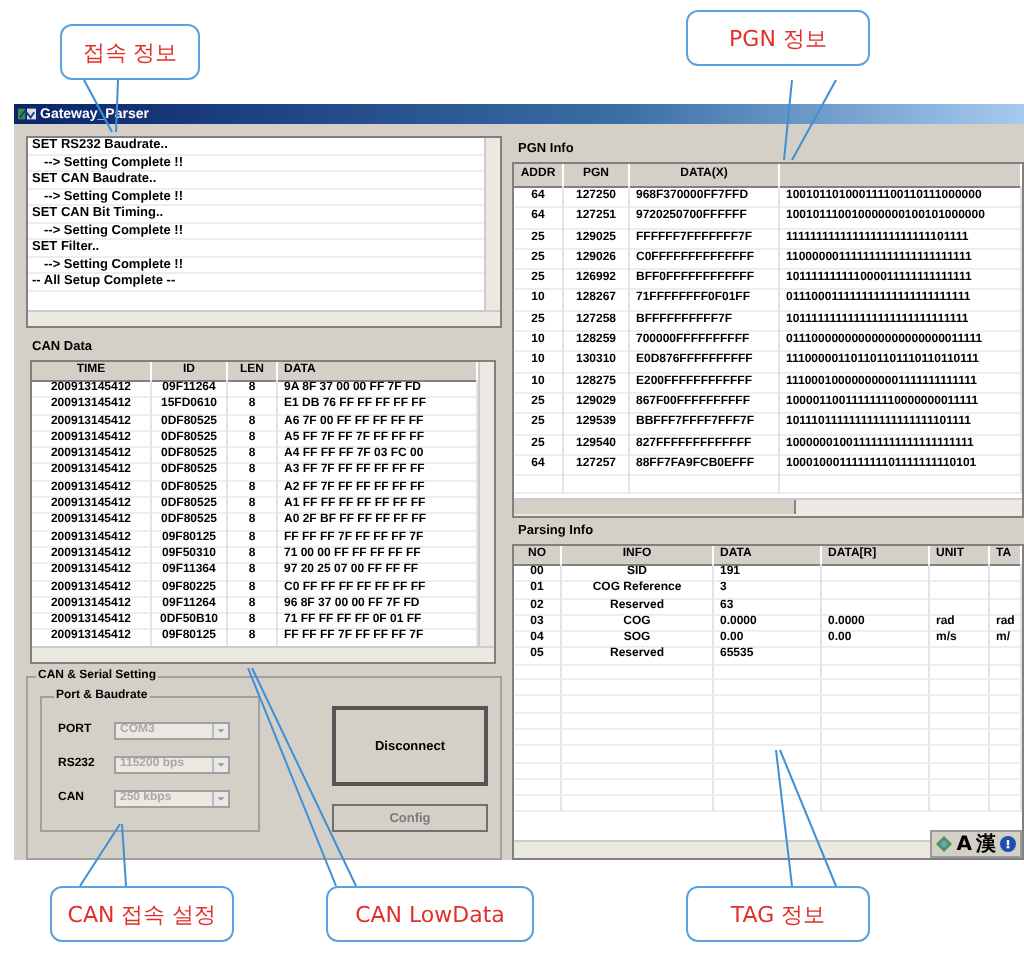 The image size is (1024, 954). What do you see at coordinates (986, 844) in the screenshot?
I see `language-indicator: 漢` at bounding box center [986, 844].